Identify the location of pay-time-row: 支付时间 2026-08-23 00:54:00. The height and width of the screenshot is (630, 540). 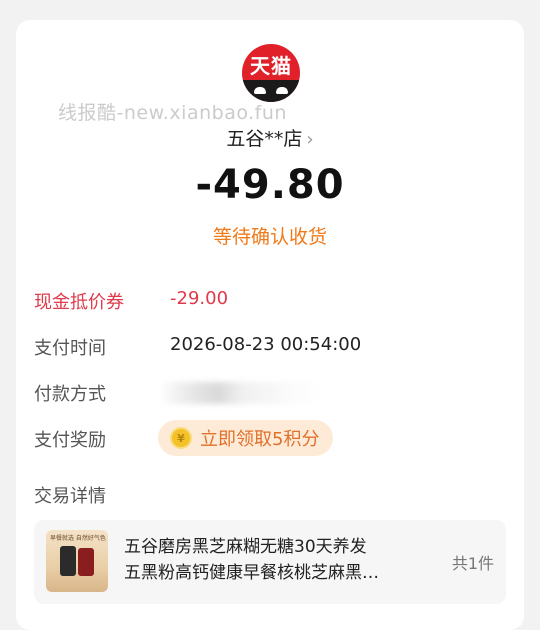
(269, 349).